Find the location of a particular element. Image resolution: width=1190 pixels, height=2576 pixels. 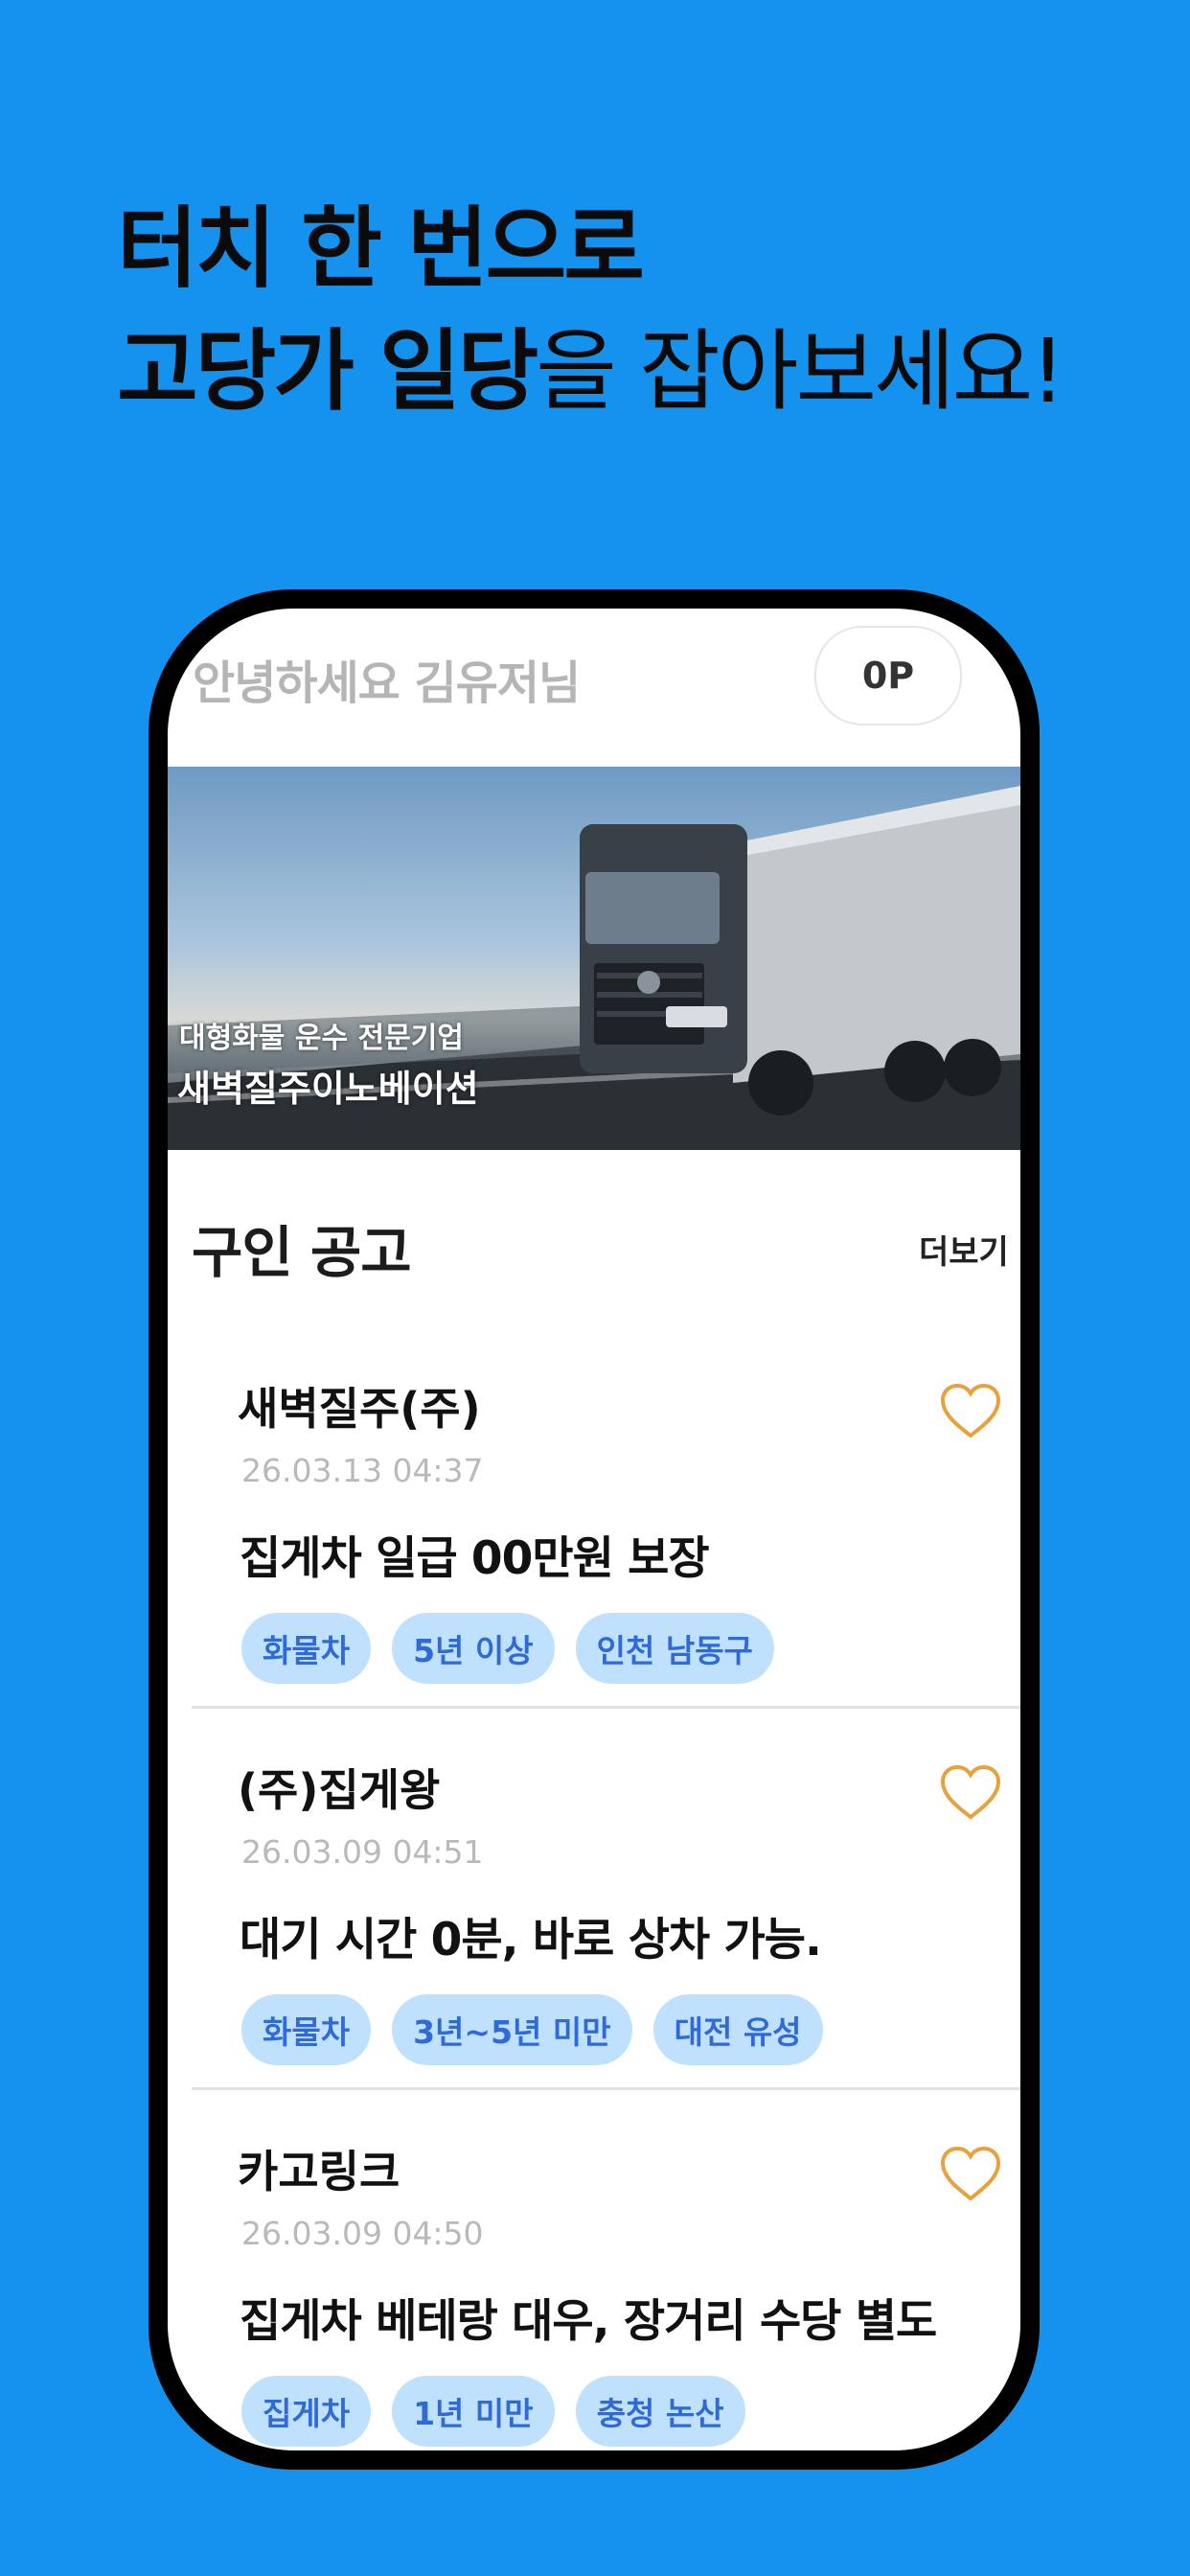

job-company: 카고링크 is located at coordinates (319, 2171).